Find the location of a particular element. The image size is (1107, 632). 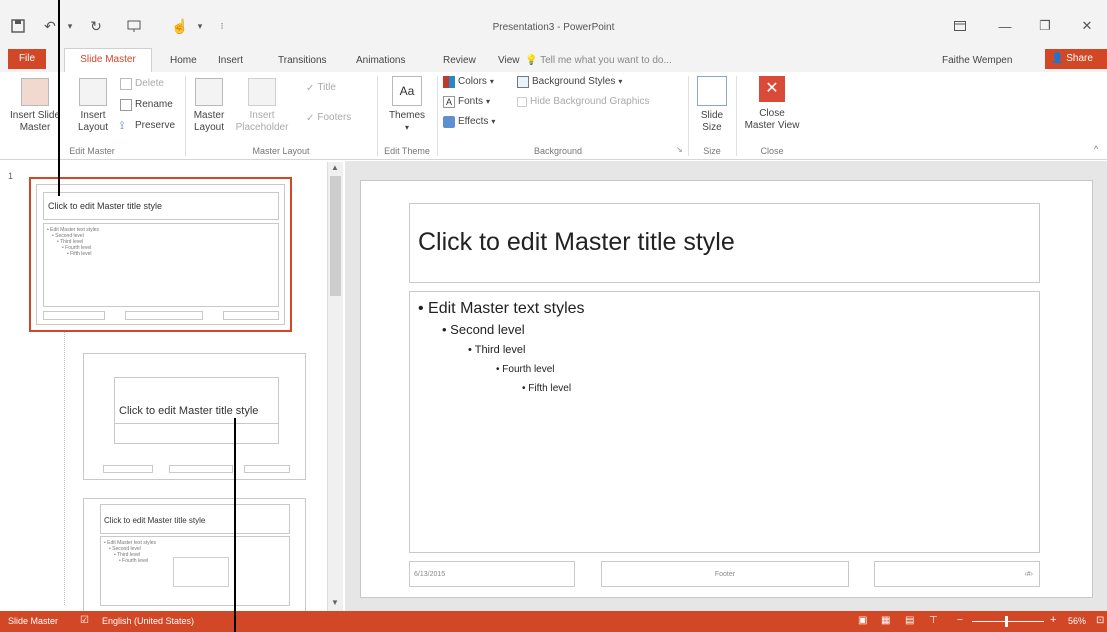

zoom-slider-thumb is located at coordinates (1006, 621).